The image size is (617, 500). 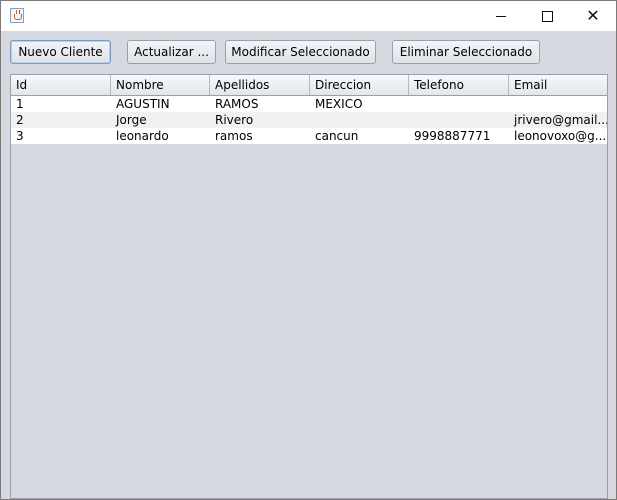 I want to click on close-icon: ✕, so click(x=593, y=15).